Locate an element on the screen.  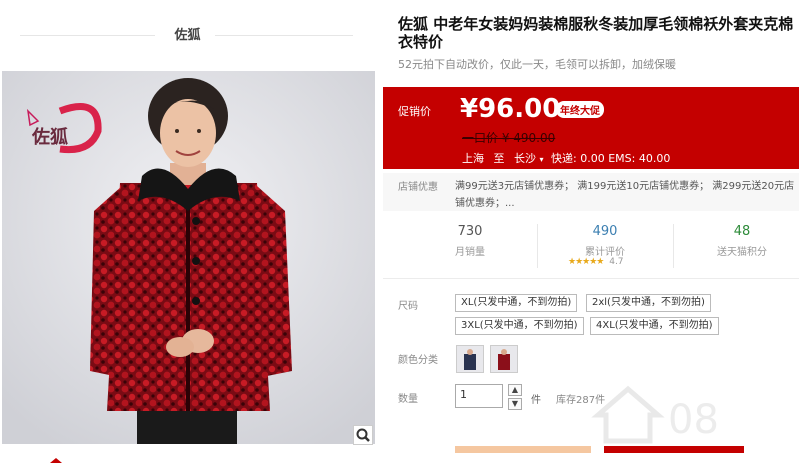
ship-from: 上海 is located at coordinates (473, 158).